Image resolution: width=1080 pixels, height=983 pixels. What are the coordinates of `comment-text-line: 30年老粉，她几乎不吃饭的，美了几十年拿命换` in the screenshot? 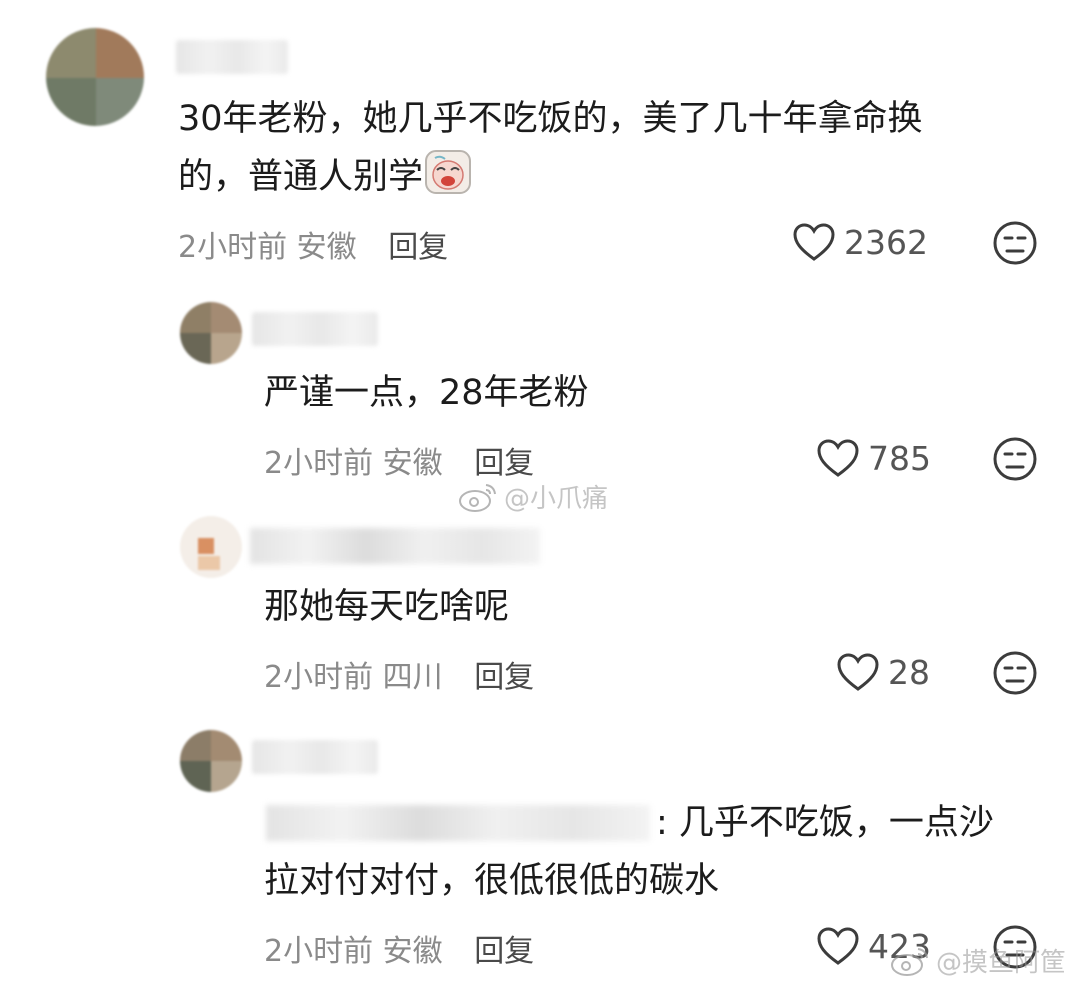 It's located at (550, 119).